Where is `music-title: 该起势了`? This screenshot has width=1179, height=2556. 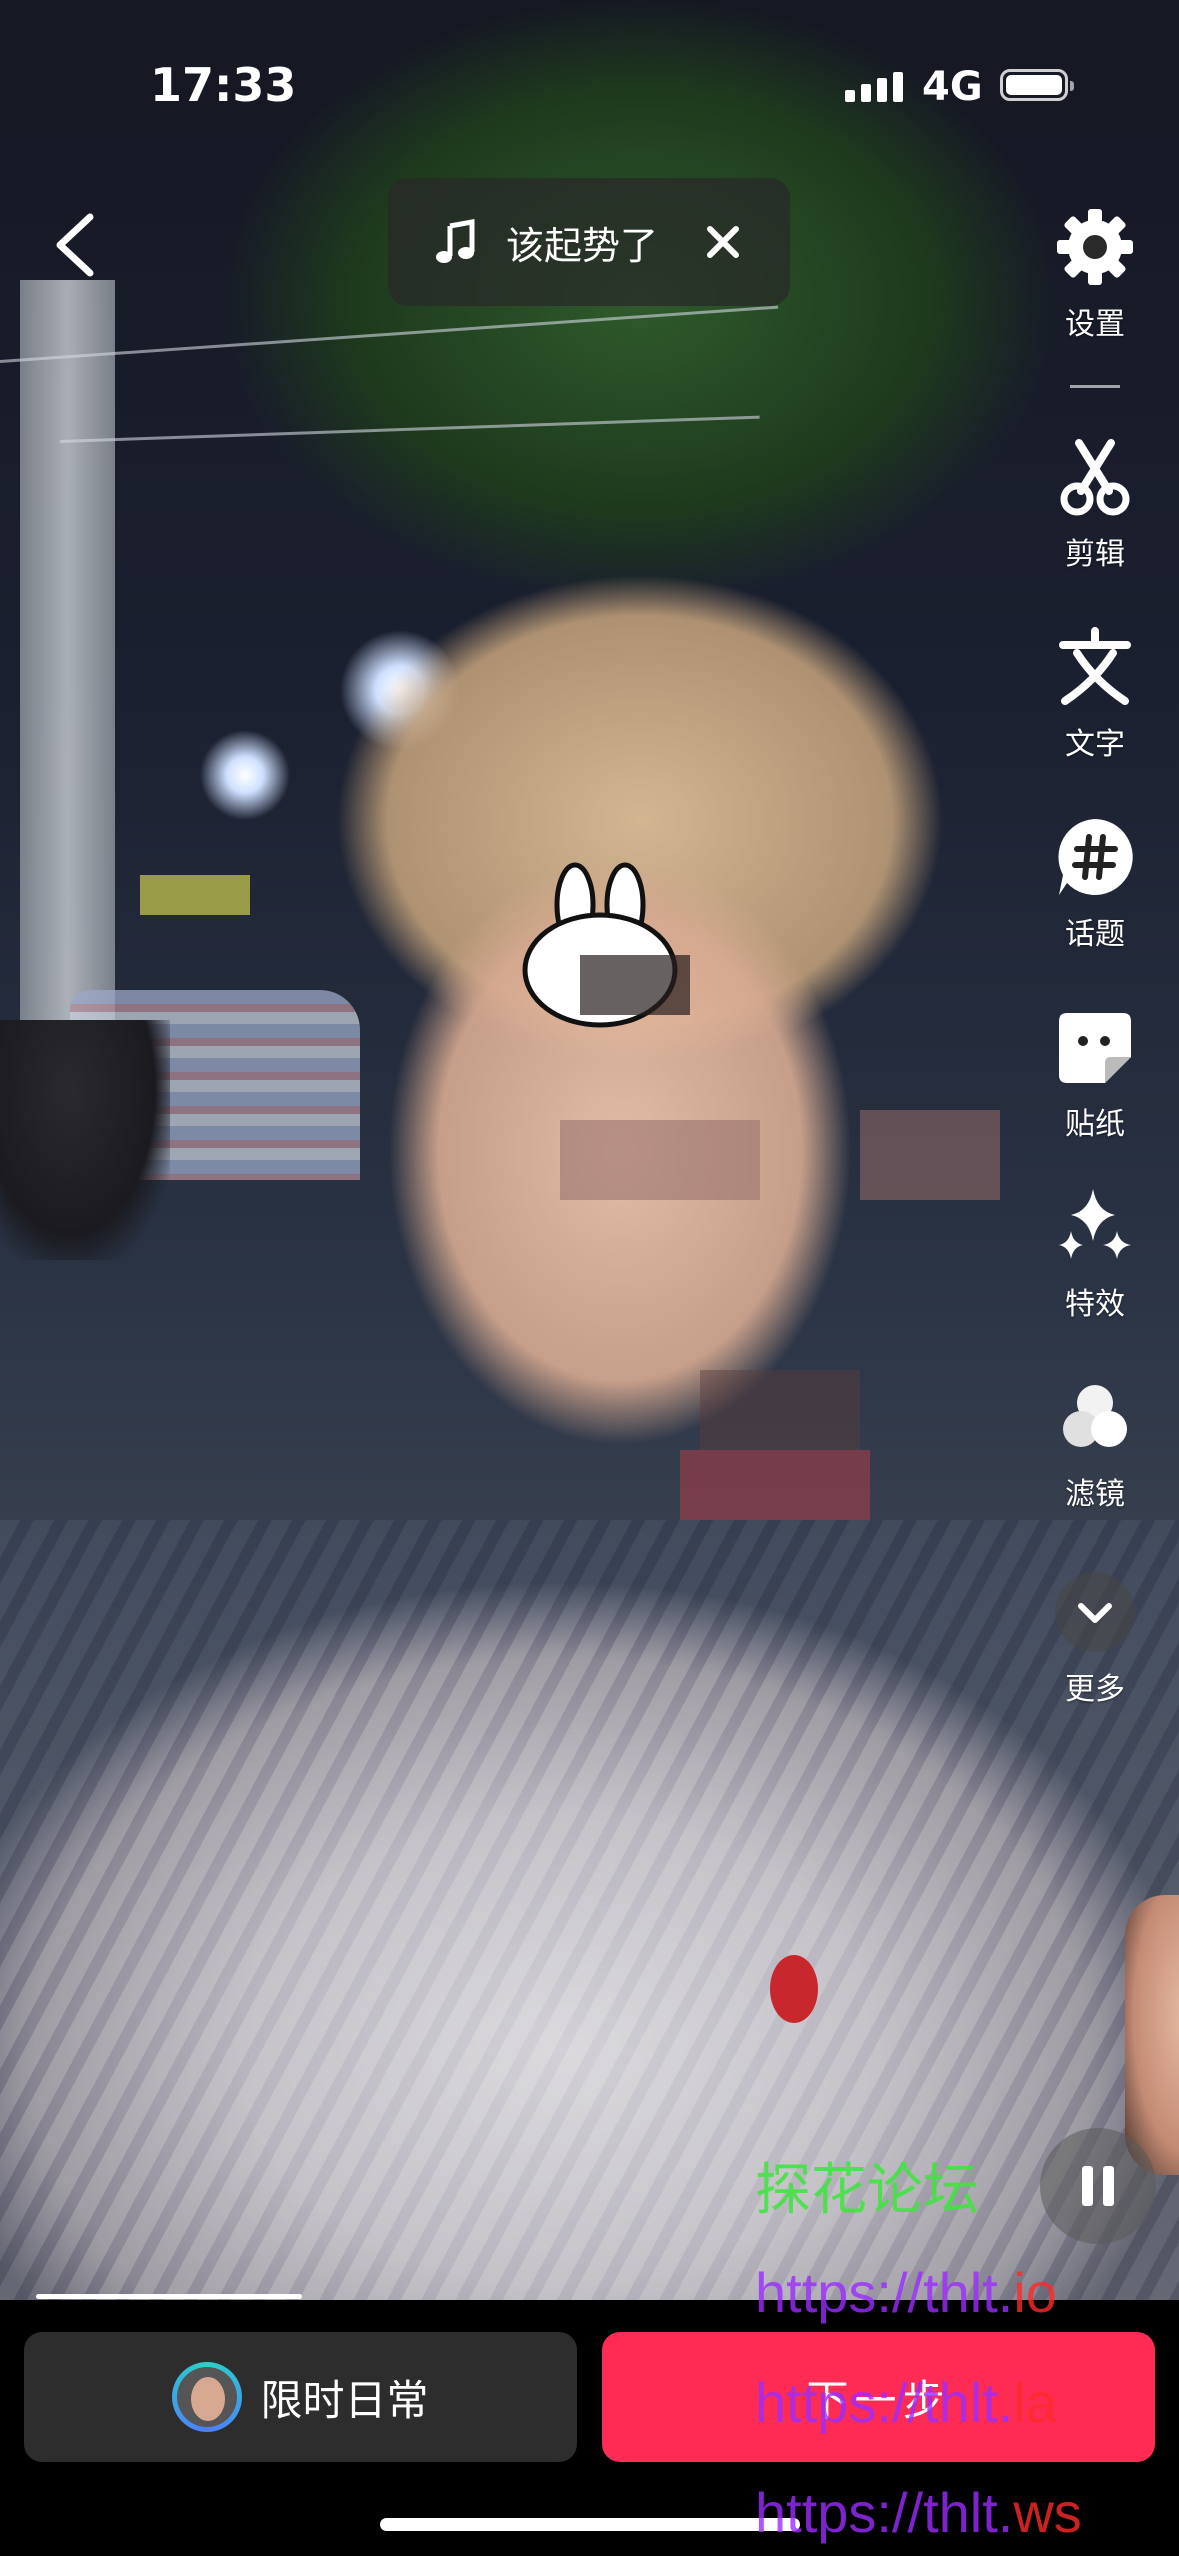 music-title: 该起势了 is located at coordinates (582, 245).